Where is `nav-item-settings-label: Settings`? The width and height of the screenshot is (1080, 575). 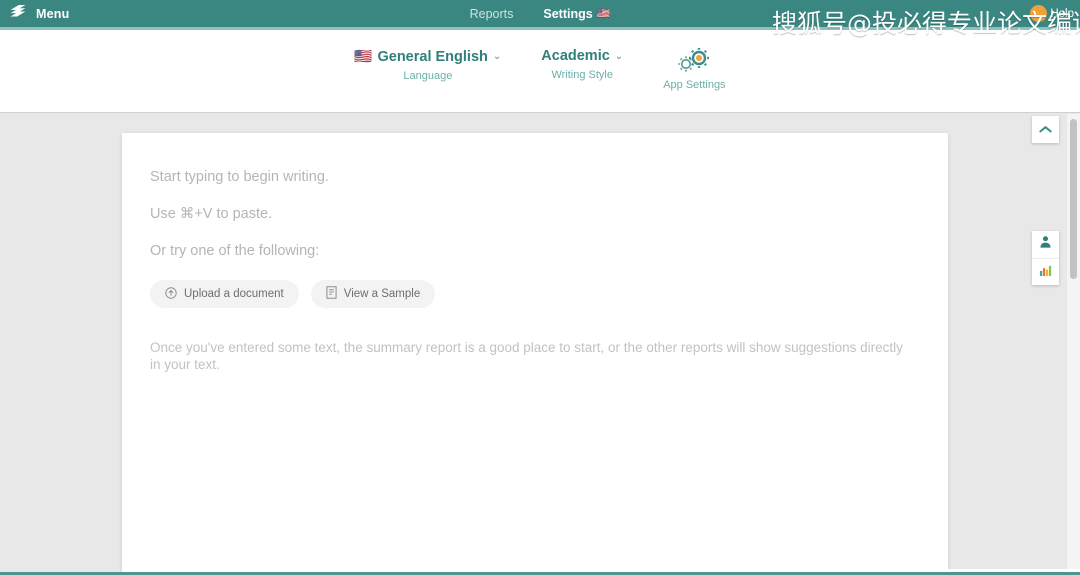
nav-item-settings-label: Settings is located at coordinates (568, 13).